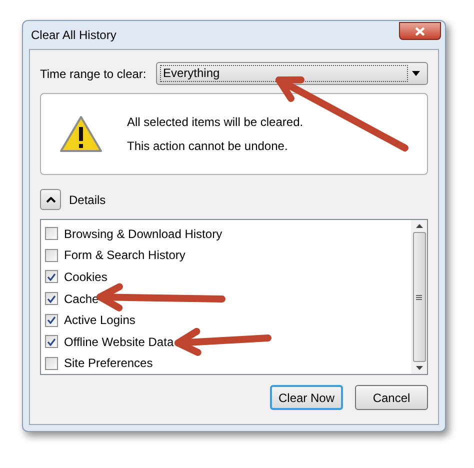 Image resolution: width=474 pixels, height=468 pixels. I want to click on checkbox-label: Active Logins, so click(100, 321).